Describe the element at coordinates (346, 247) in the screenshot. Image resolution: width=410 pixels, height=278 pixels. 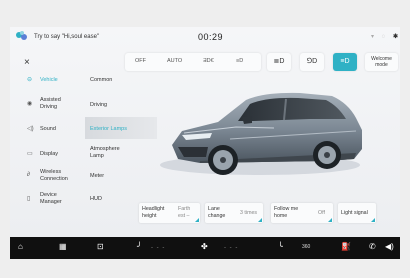
I see `fuel-icon: ⛽` at that location.